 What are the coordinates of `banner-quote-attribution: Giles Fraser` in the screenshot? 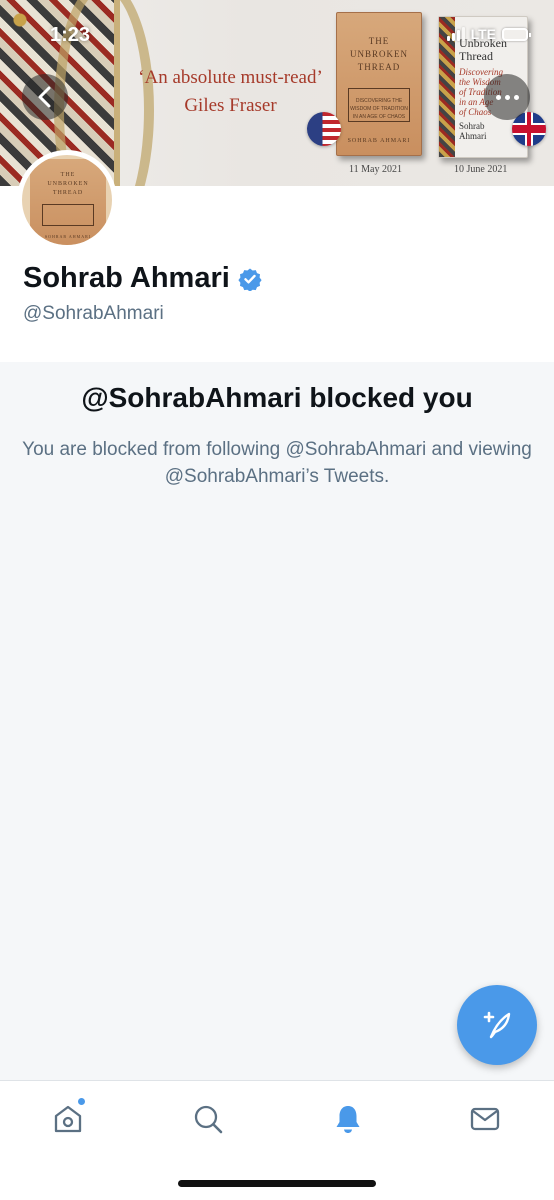 It's located at (230, 105).